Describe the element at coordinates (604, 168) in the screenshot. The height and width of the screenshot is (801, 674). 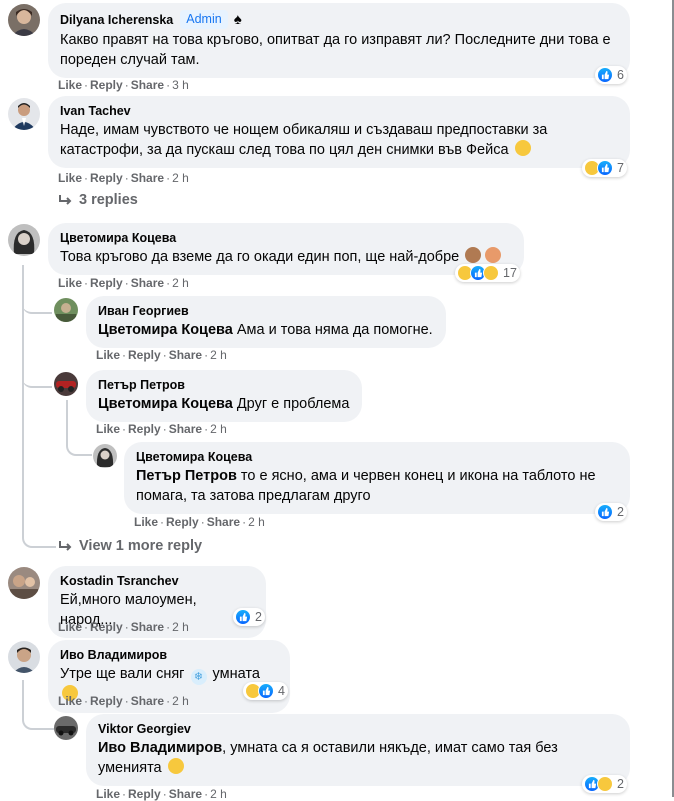
I see `reaction-summary: 7` at that location.